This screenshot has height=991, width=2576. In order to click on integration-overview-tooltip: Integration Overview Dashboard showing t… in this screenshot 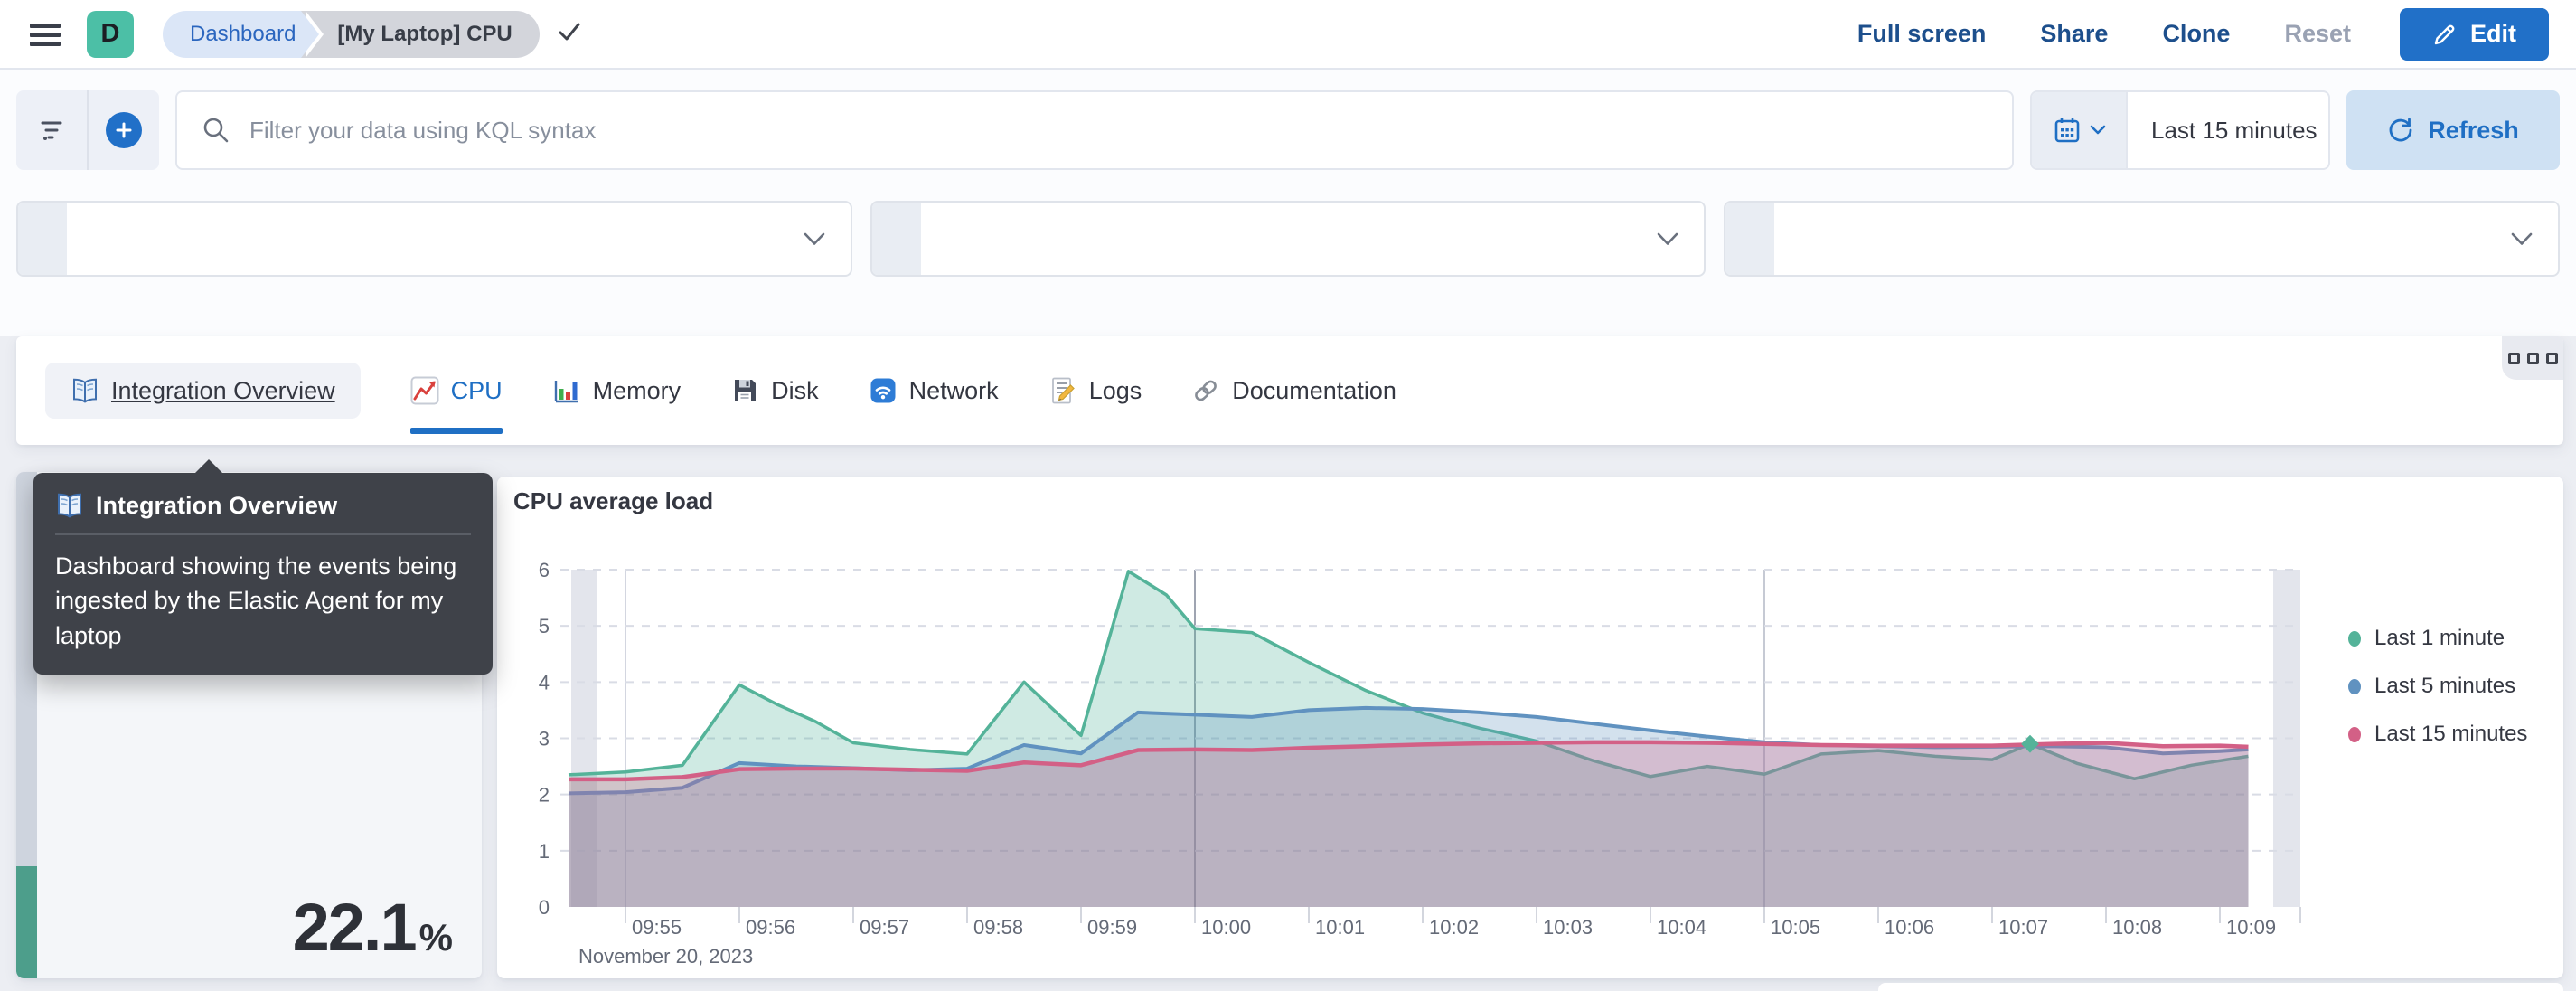, I will do `click(263, 567)`.